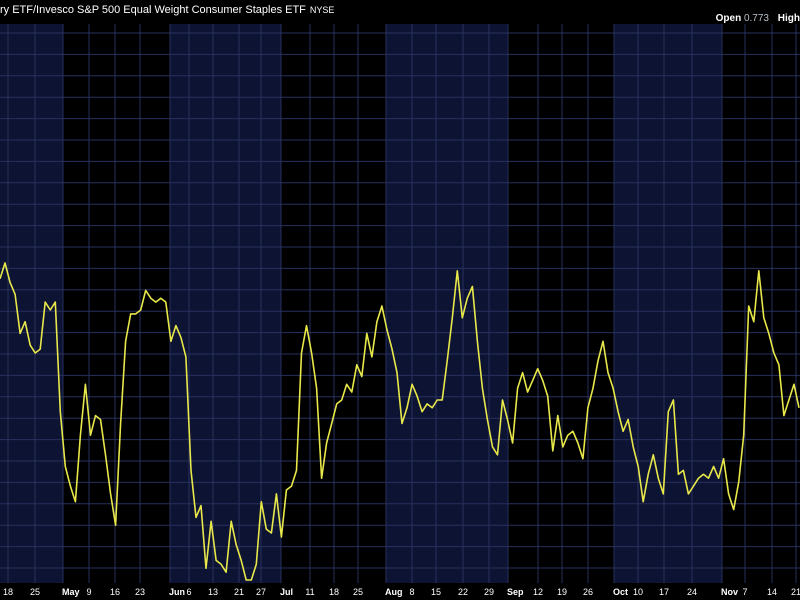 This screenshot has width=800, height=600. I want to click on x-tick-label: 23, so click(140, 592).